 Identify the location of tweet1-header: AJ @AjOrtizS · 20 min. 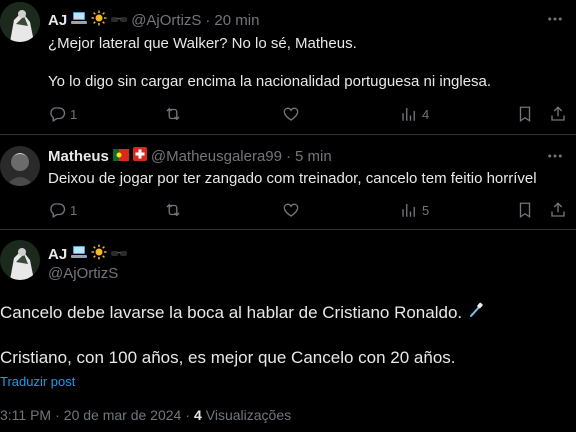
(153, 20).